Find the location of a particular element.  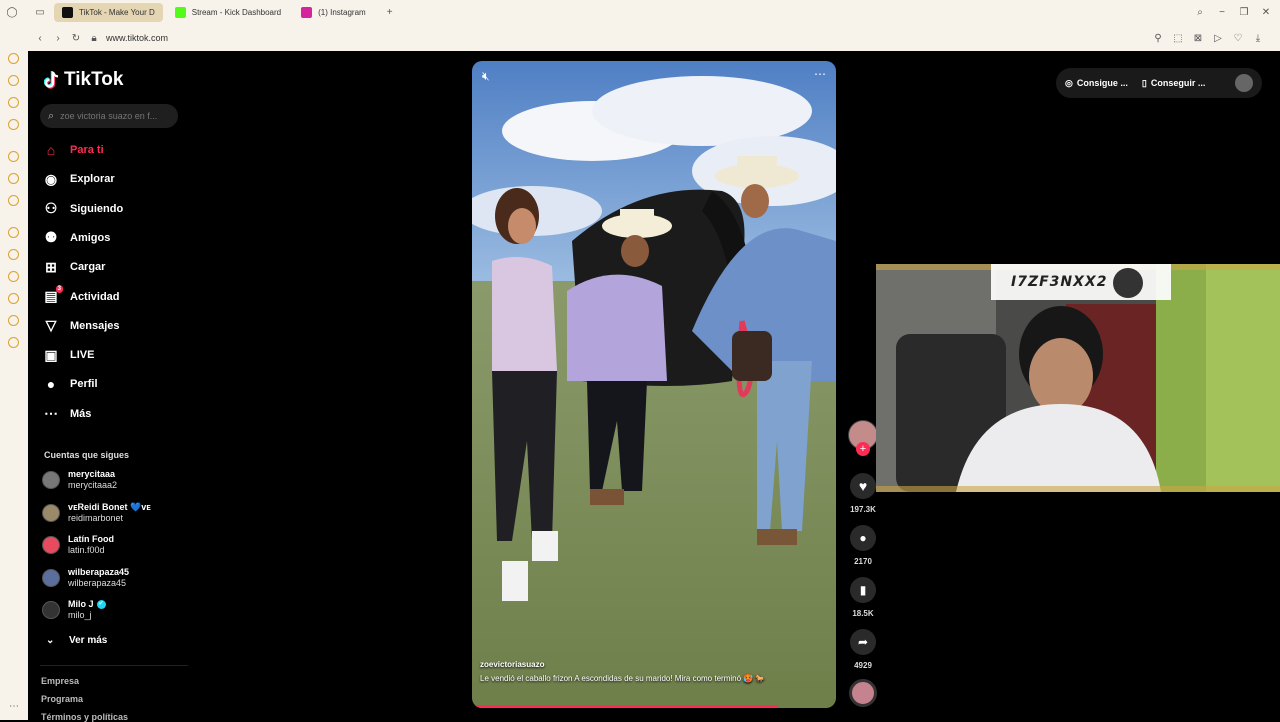

streamer-name-overlay: I7ZF3NXX2 is located at coordinates (1059, 282).